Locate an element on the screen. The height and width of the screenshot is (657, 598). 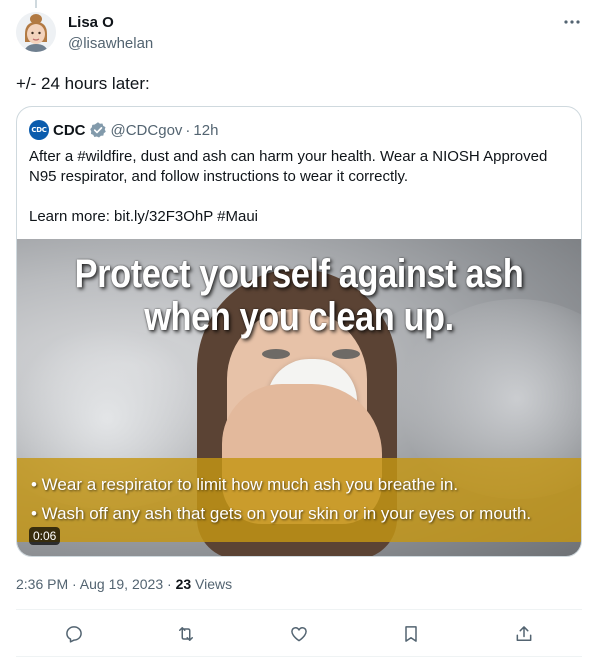
tweet-timestamp: 2:36 PM · Aug 19, 2023 is located at coordinates (89, 584).